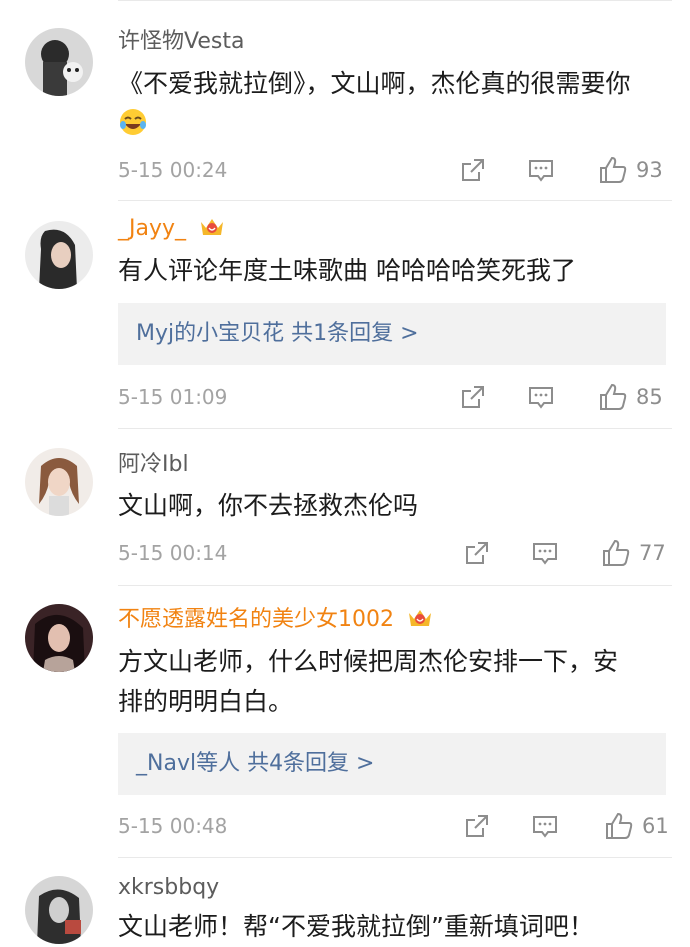  Describe the element at coordinates (655, 826) in the screenshot. I see `like-count: 61` at that location.